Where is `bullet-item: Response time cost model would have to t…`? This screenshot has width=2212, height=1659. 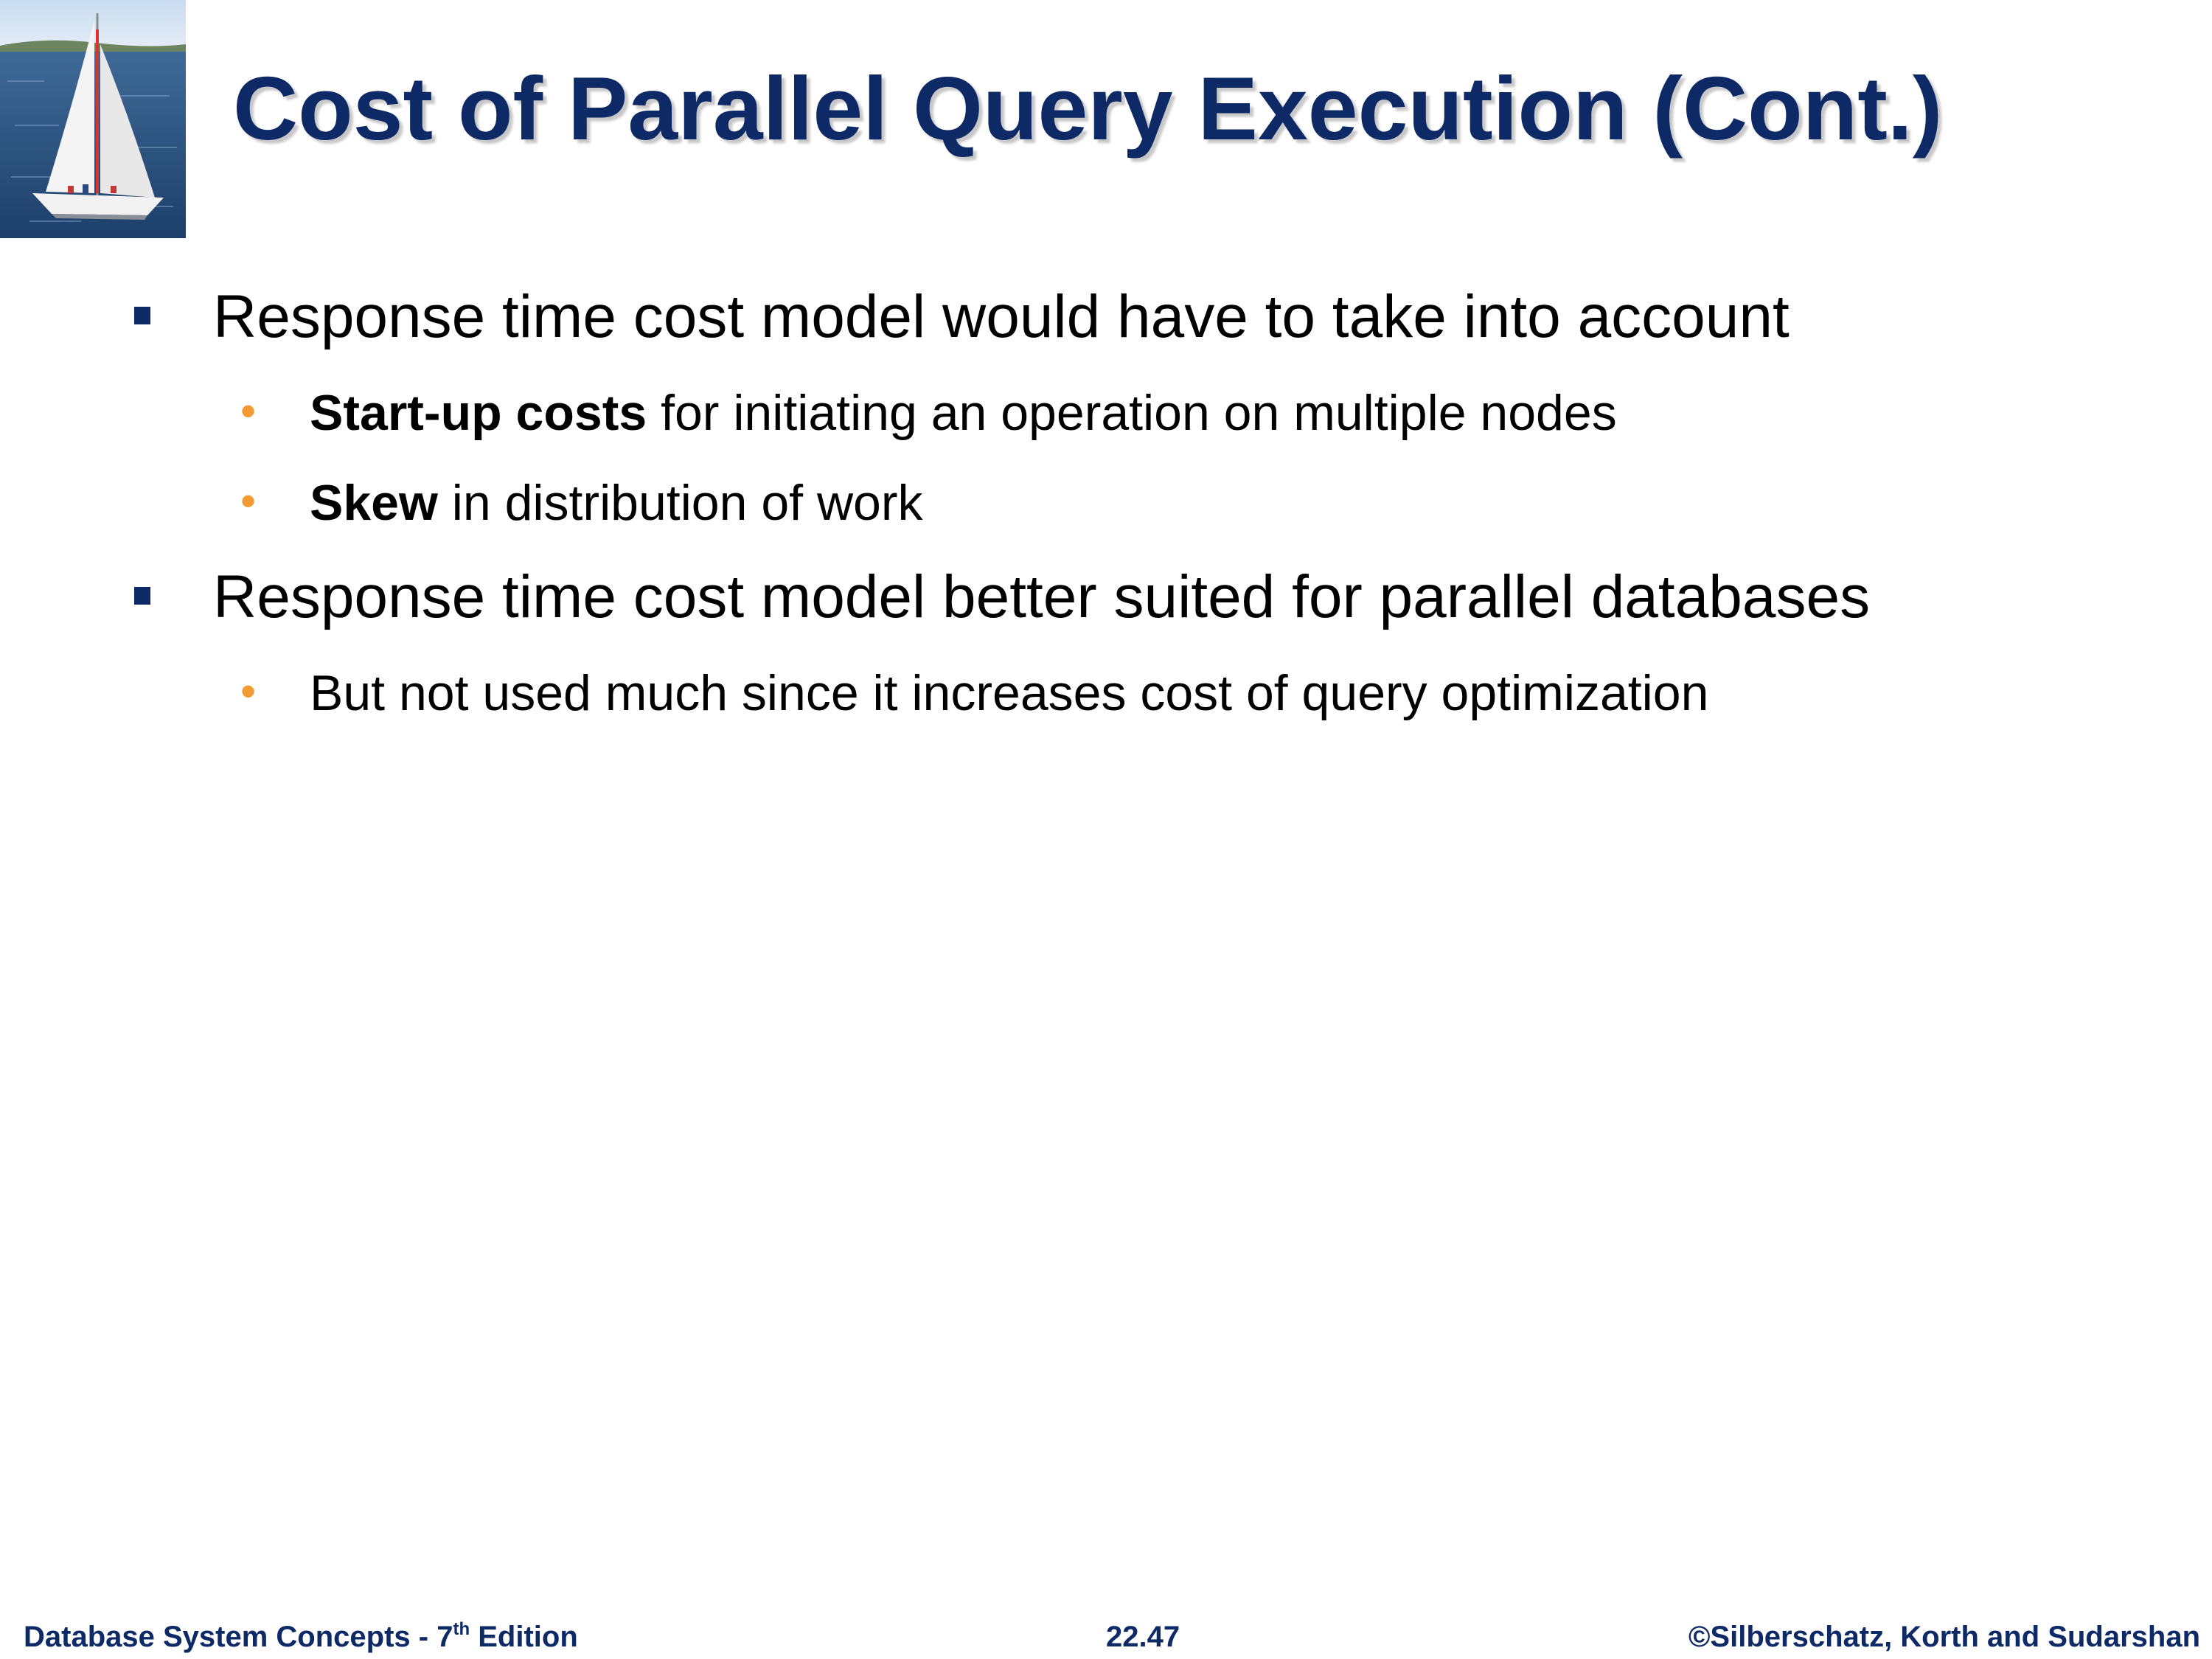
bullet-item: Response time cost model would have to t… is located at coordinates (1001, 316).